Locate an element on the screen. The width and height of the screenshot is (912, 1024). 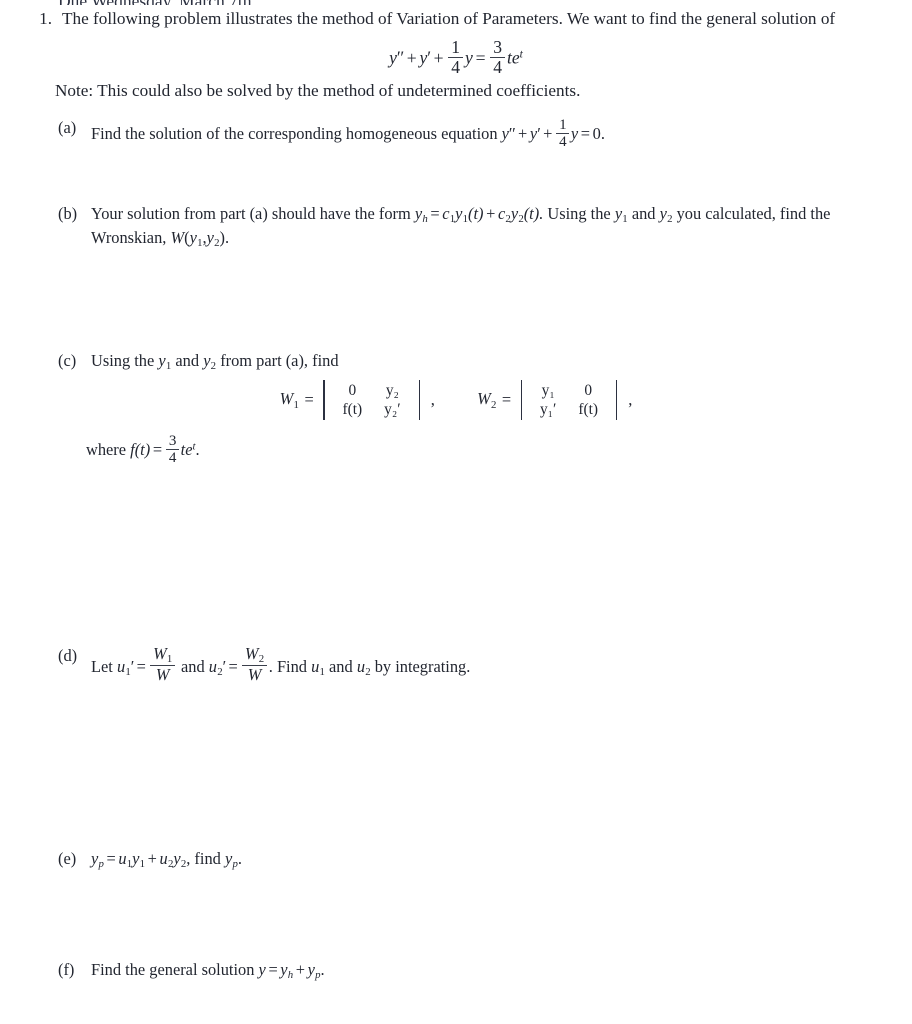
part-b-equals: = is located at coordinates (435, 213).